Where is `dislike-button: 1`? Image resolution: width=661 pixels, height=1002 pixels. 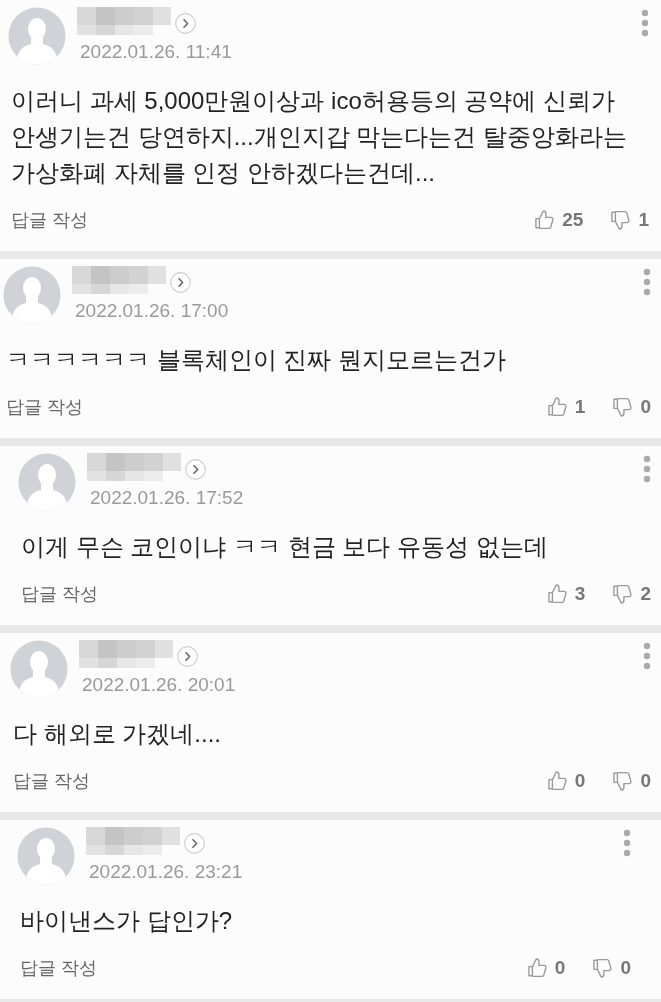
dislike-button: 1 is located at coordinates (629, 220).